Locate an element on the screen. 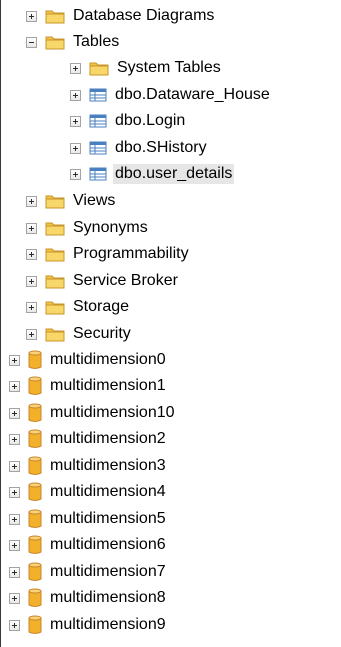 This screenshot has width=341, height=647. tree-node-security: Security is located at coordinates (79, 334).